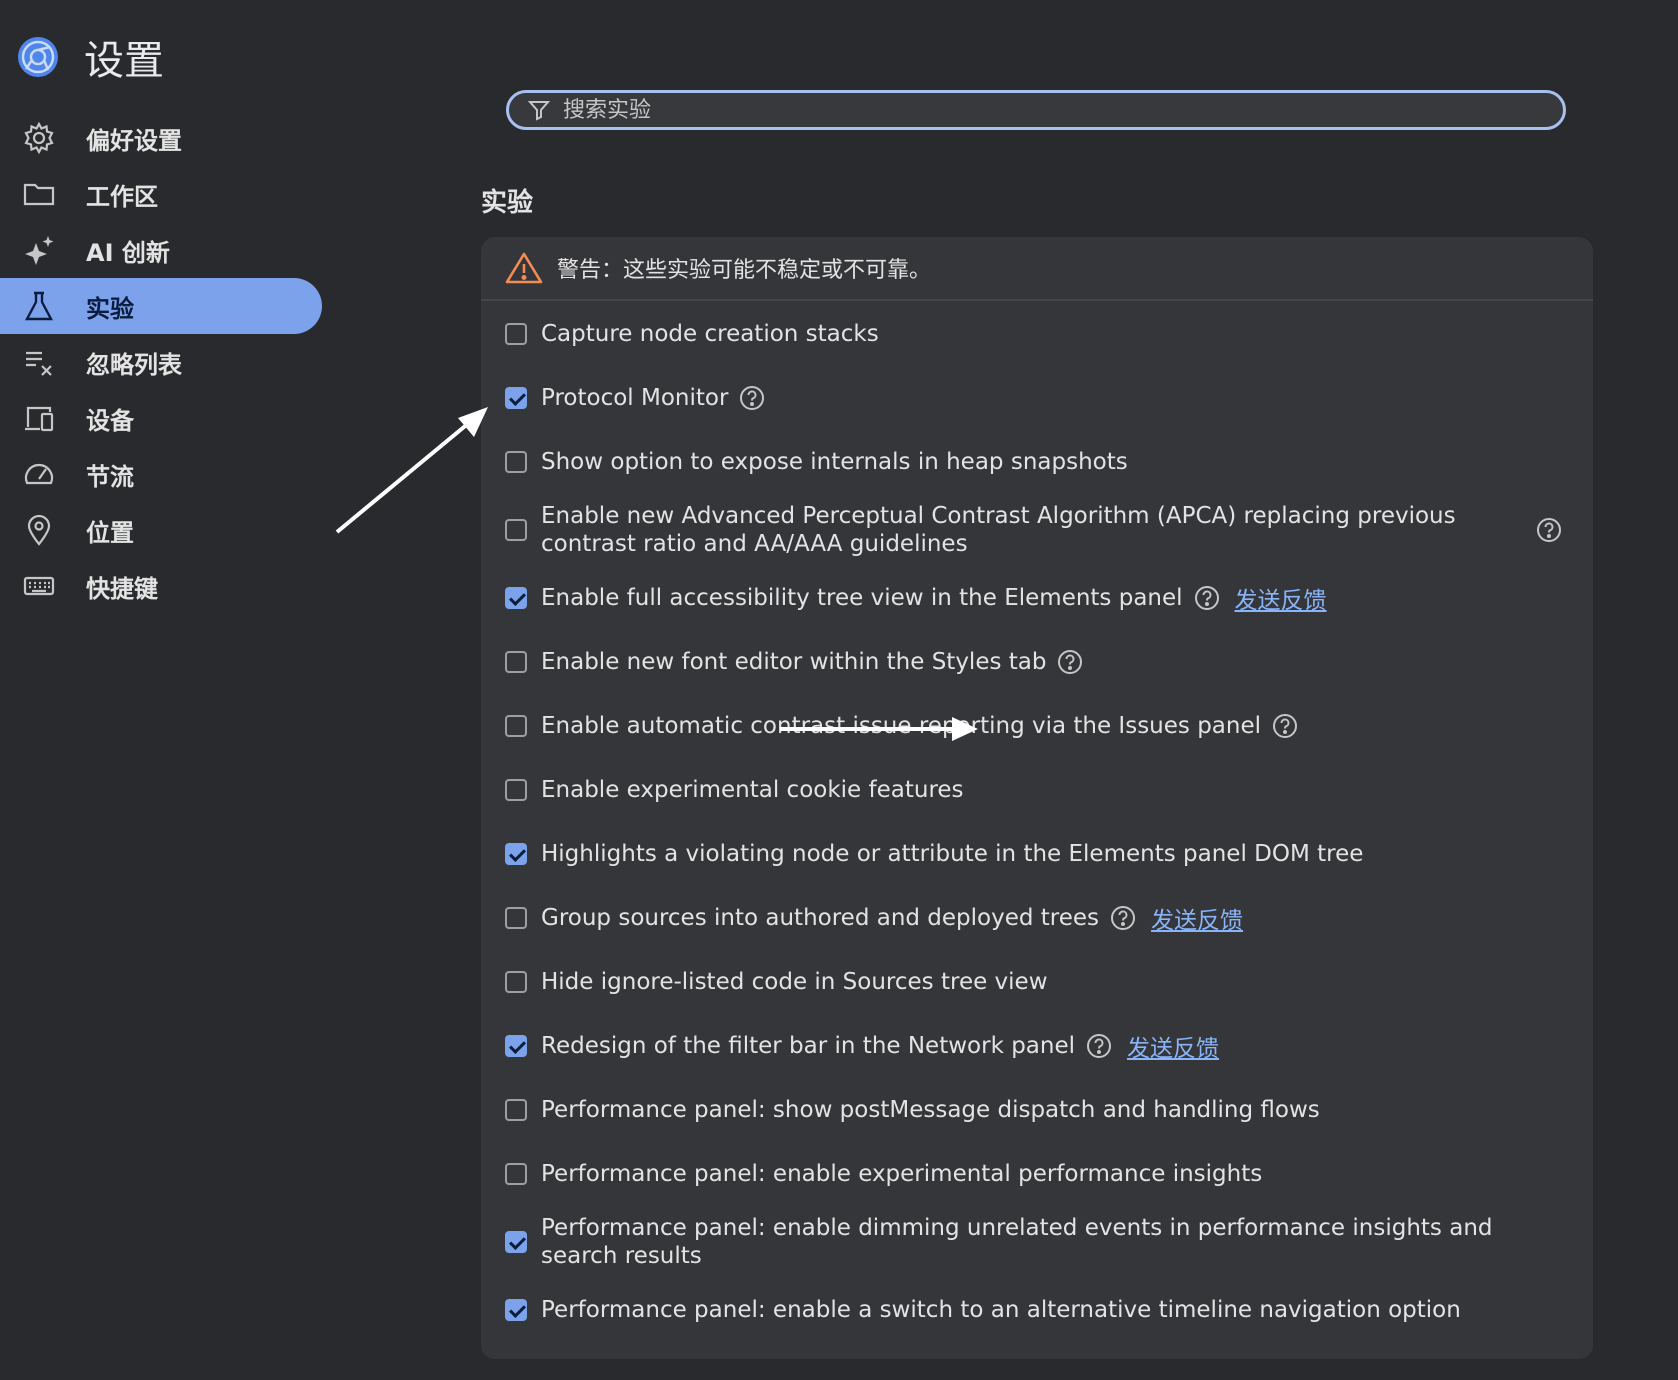 The height and width of the screenshot is (1380, 1678). Describe the element at coordinates (744, 270) in the screenshot. I see `warning-text: 警告：这些实验可能不稳定或不可靠。` at that location.